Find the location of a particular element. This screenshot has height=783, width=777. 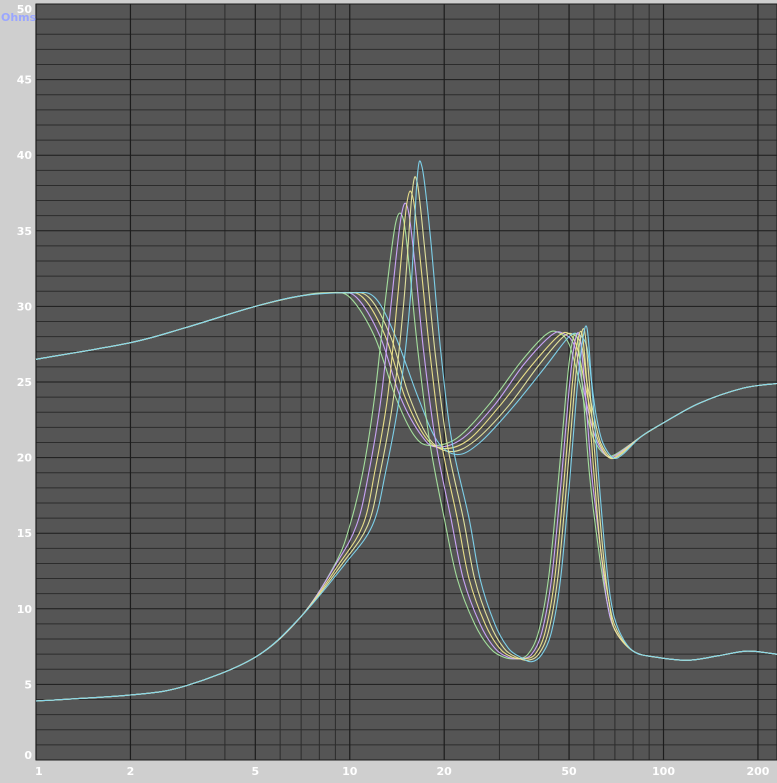

x-tick-label: 20 is located at coordinates (445, 771).